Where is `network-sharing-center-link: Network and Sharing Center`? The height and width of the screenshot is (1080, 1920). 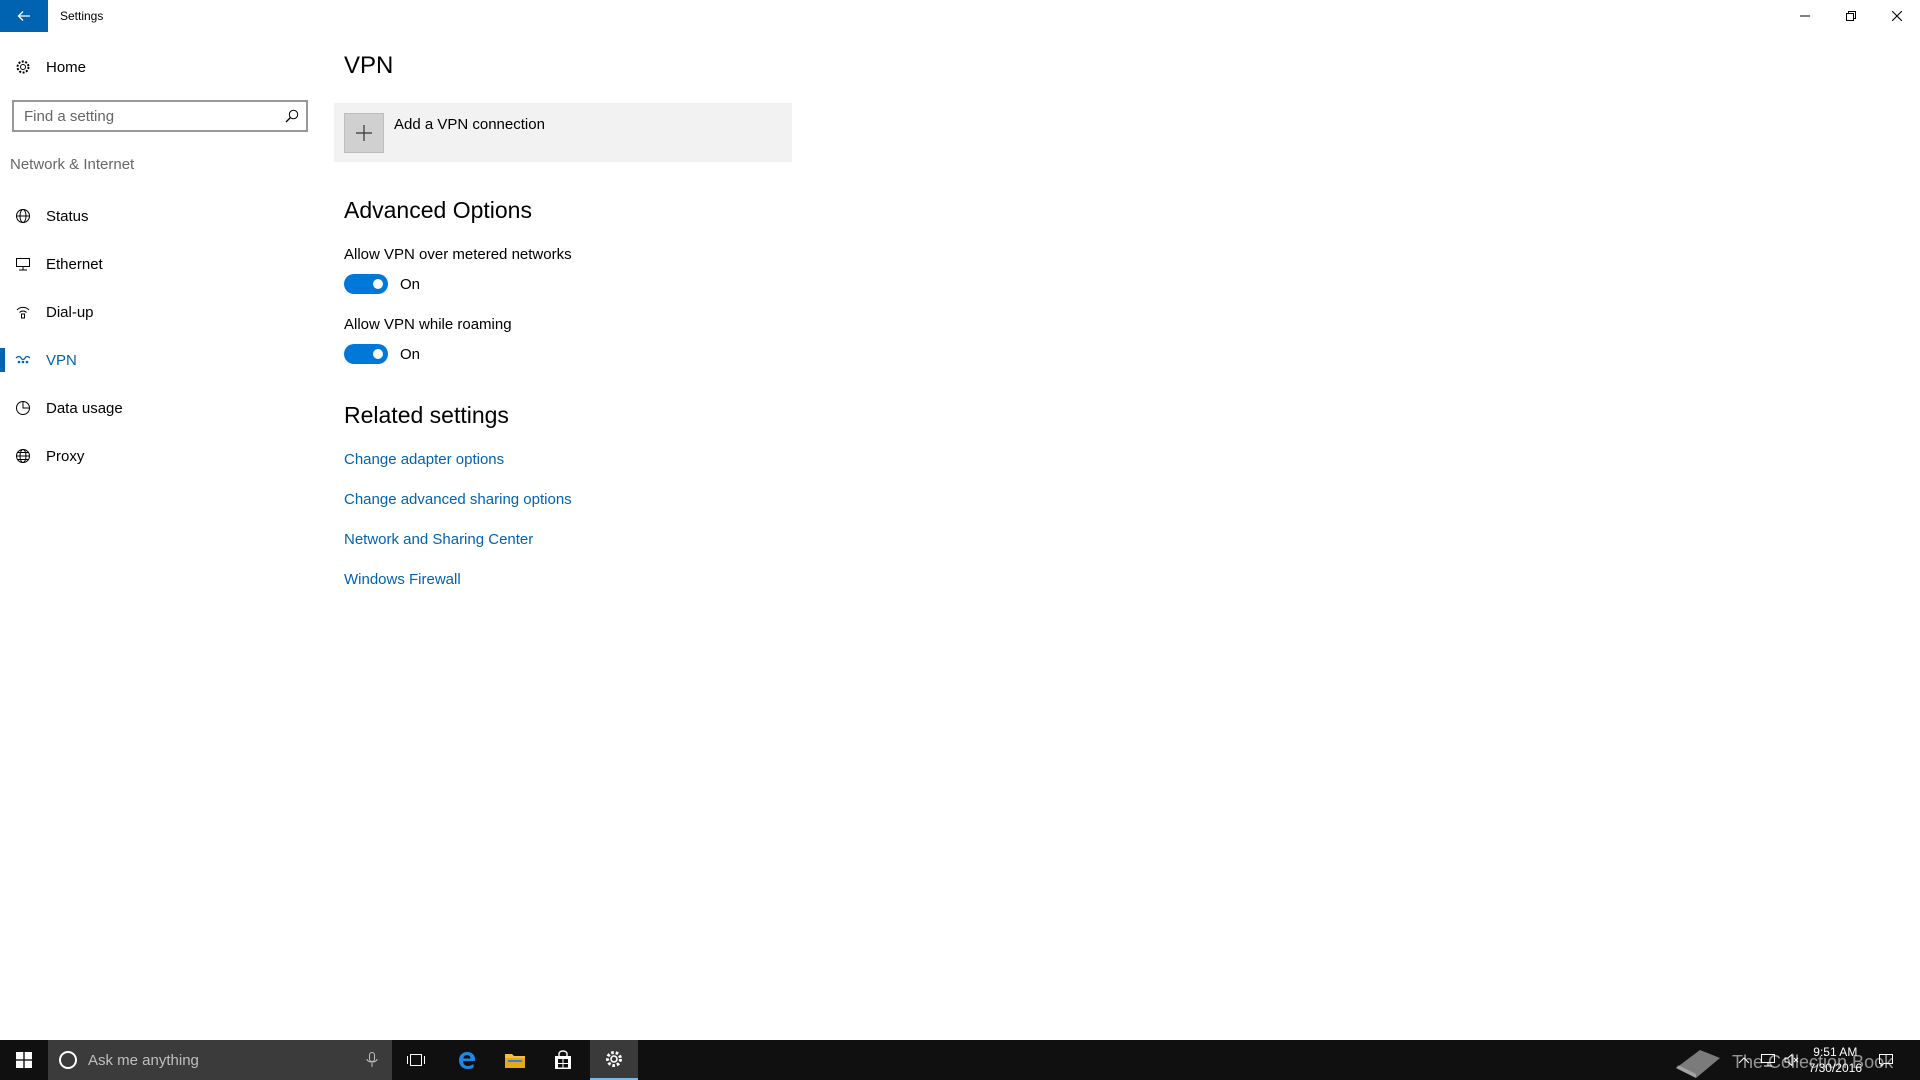
network-sharing-center-link: Network and Sharing Center is located at coordinates (438, 539).